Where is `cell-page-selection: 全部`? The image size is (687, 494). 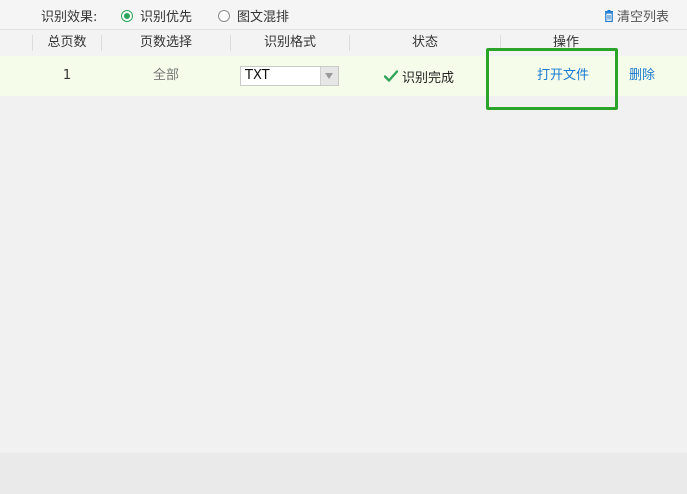
cell-page-selection: 全部 is located at coordinates (166, 76).